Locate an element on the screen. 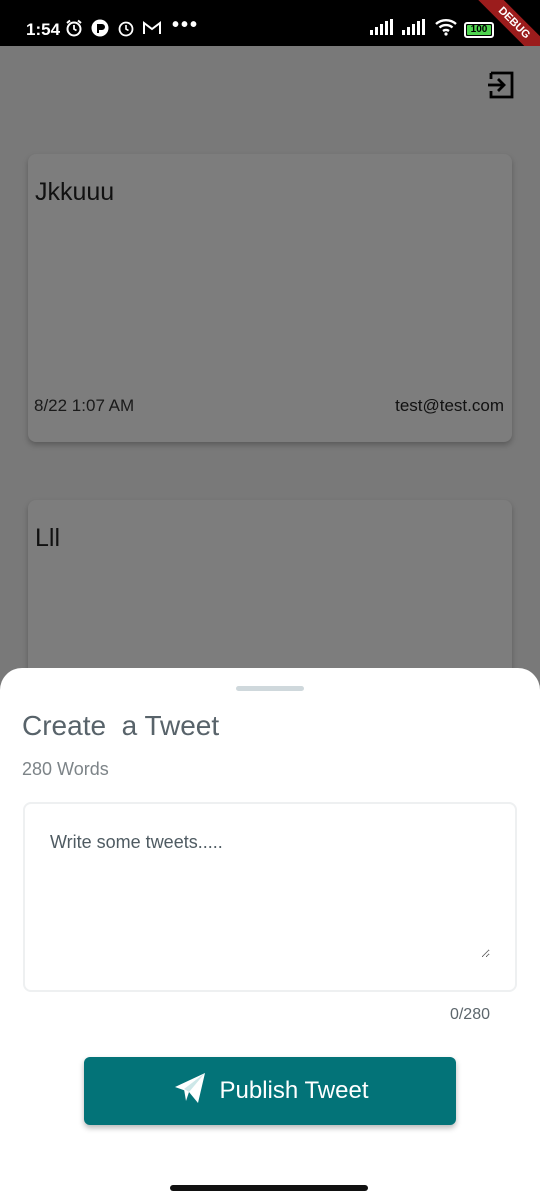 The image size is (540, 1200). alarm-icon is located at coordinates (74, 28).